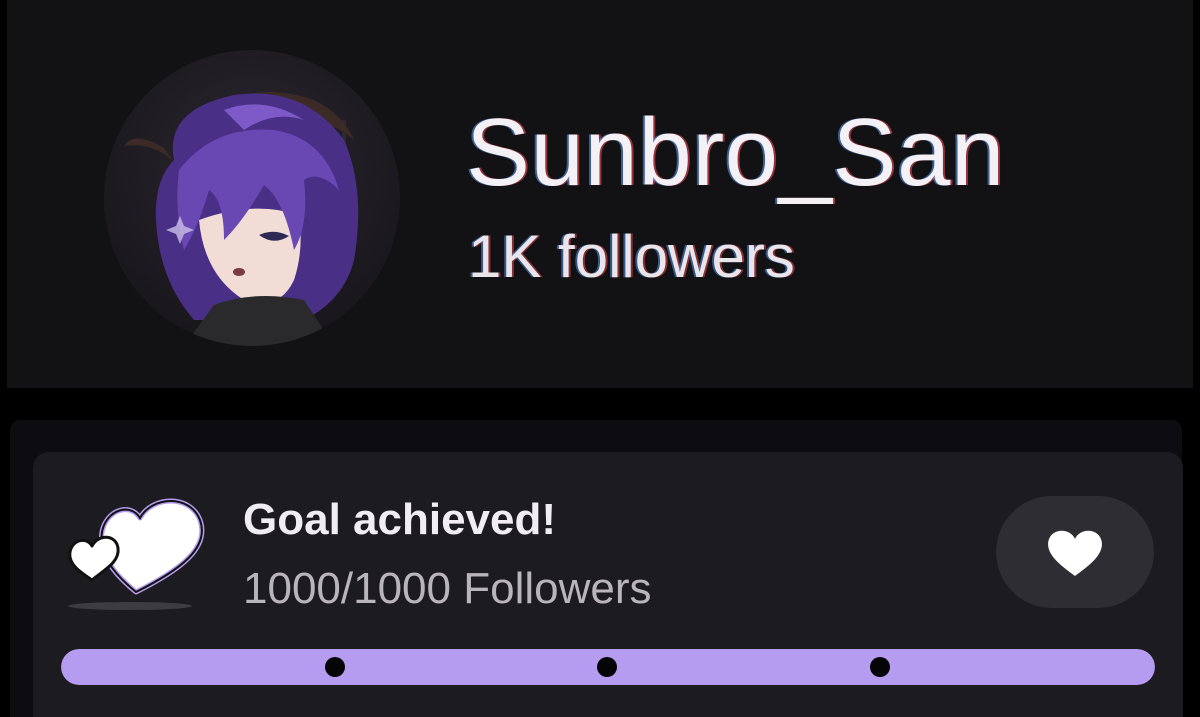 Image resolution: width=1200 pixels, height=717 pixels. I want to click on heart-icon, so click(1075, 553).